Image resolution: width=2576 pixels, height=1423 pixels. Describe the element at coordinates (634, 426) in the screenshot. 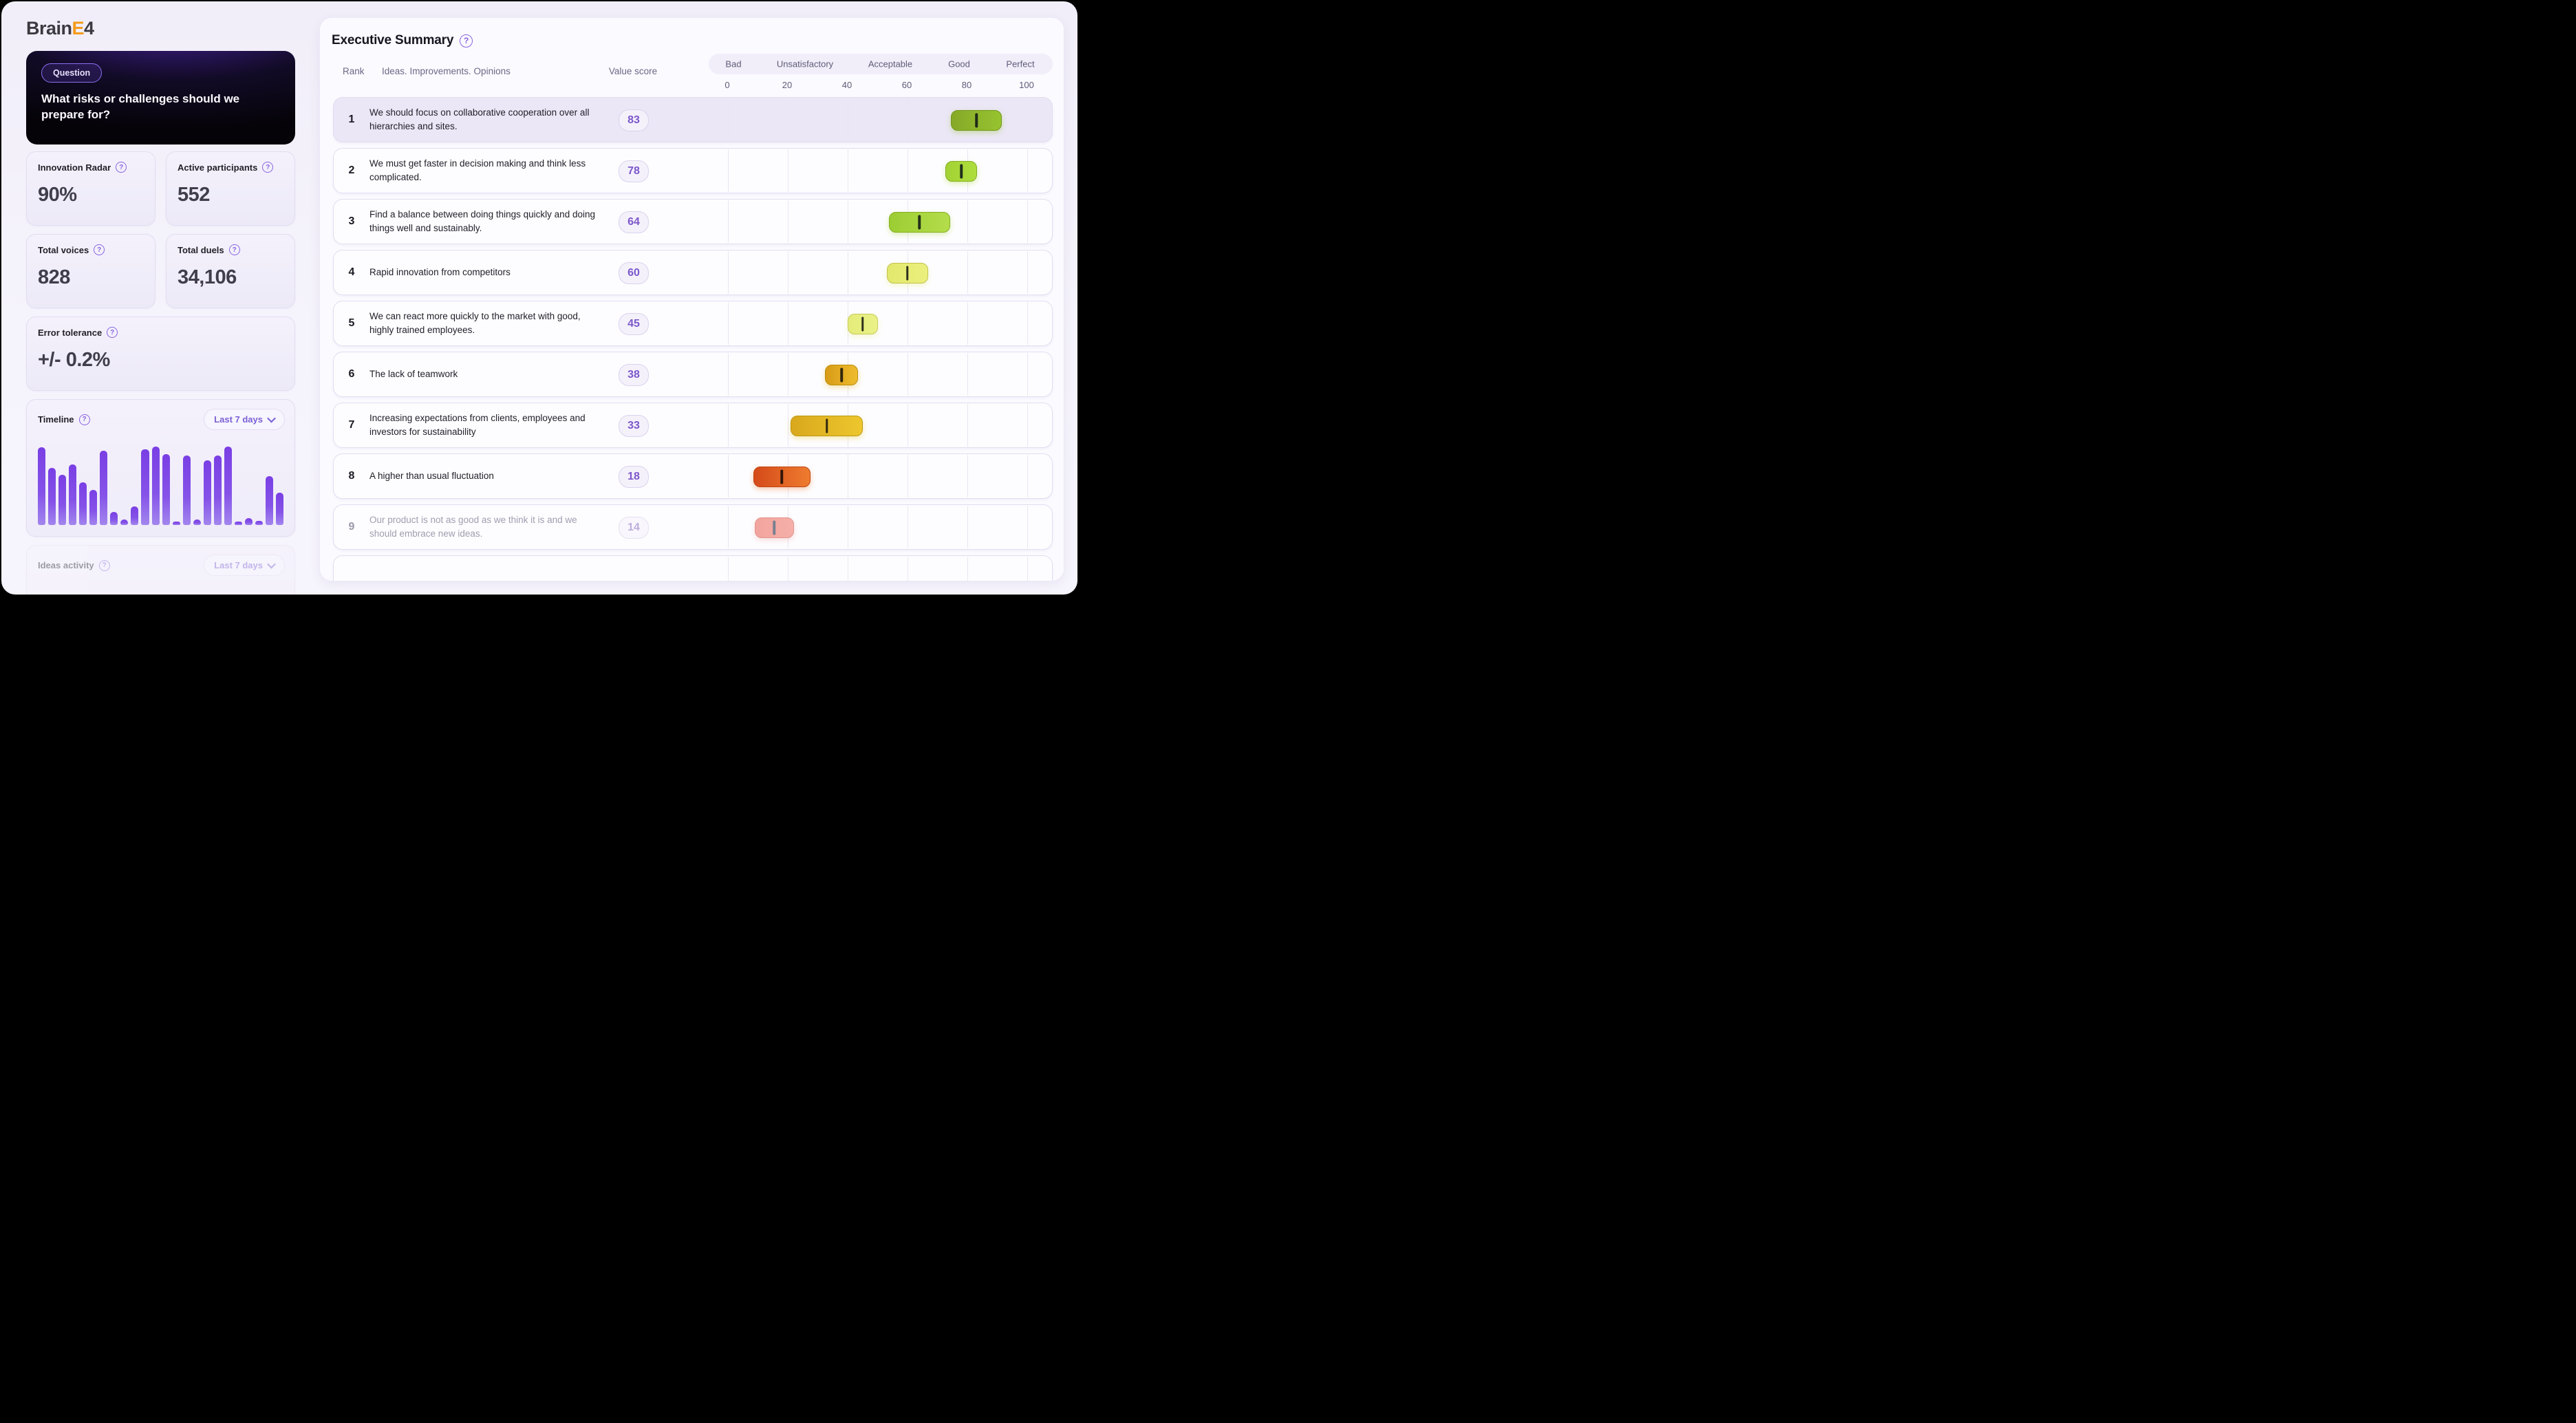

I see `value-score-badge: 33` at that location.